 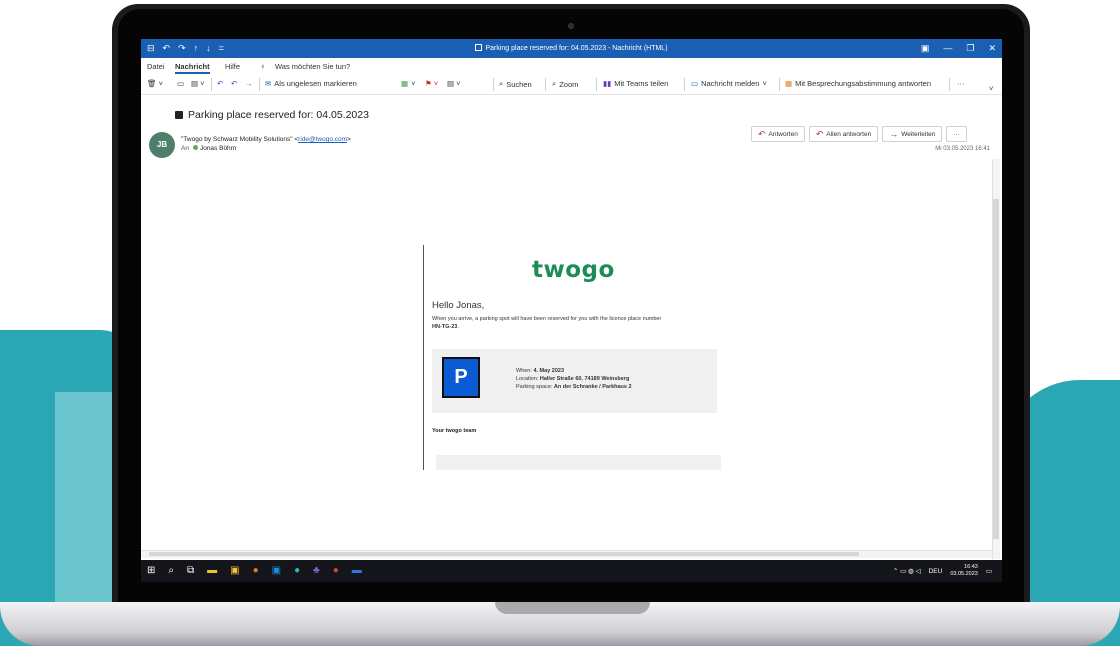 What do you see at coordinates (641, 83) in the screenshot?
I see `teams-label: Mit Teams teilen` at bounding box center [641, 83].